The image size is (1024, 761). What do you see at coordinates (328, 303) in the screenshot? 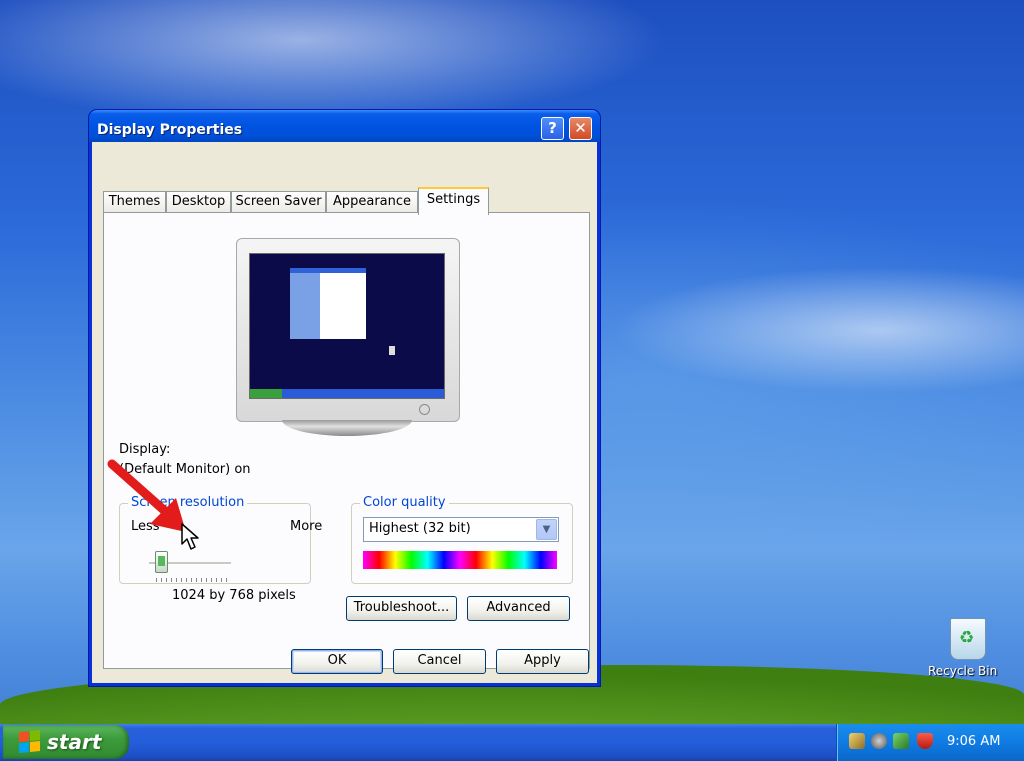
I see `preview-window-thumbnail` at bounding box center [328, 303].